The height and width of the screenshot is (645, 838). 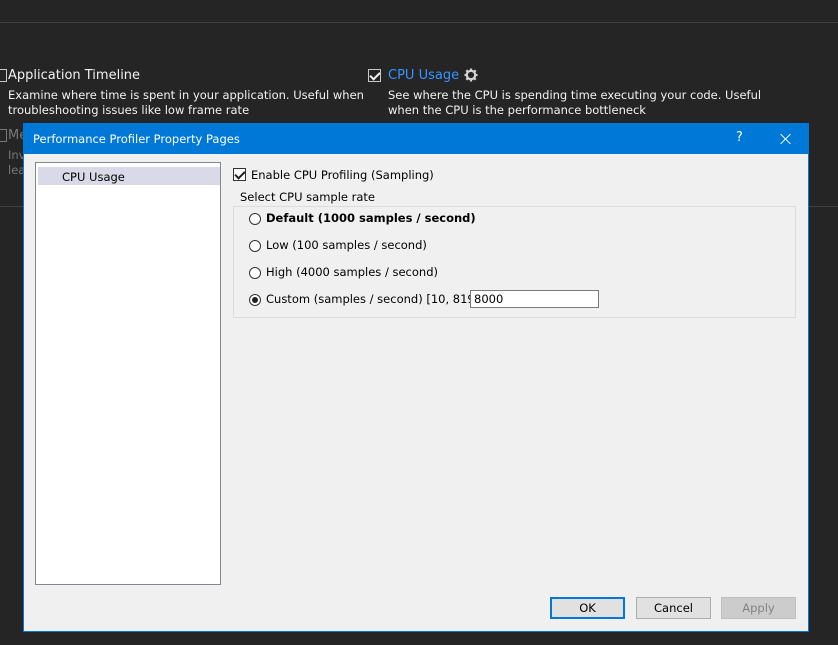 What do you see at coordinates (74, 75) in the screenshot?
I see `application-timeline-title: Application Timeline` at bounding box center [74, 75].